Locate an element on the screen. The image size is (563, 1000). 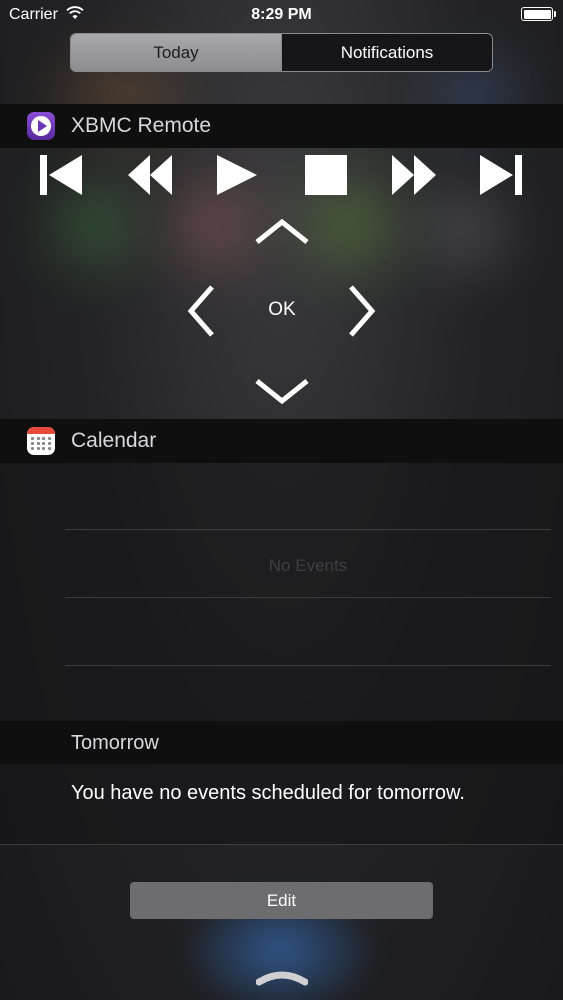
bottom-divider is located at coordinates (281, 844).